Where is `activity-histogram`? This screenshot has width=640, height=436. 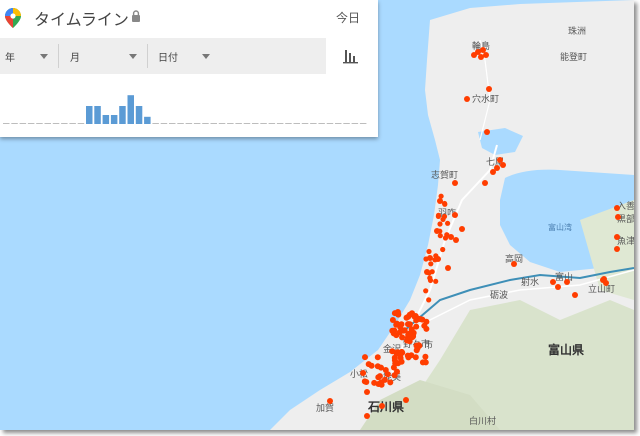 activity-histogram is located at coordinates (189, 103).